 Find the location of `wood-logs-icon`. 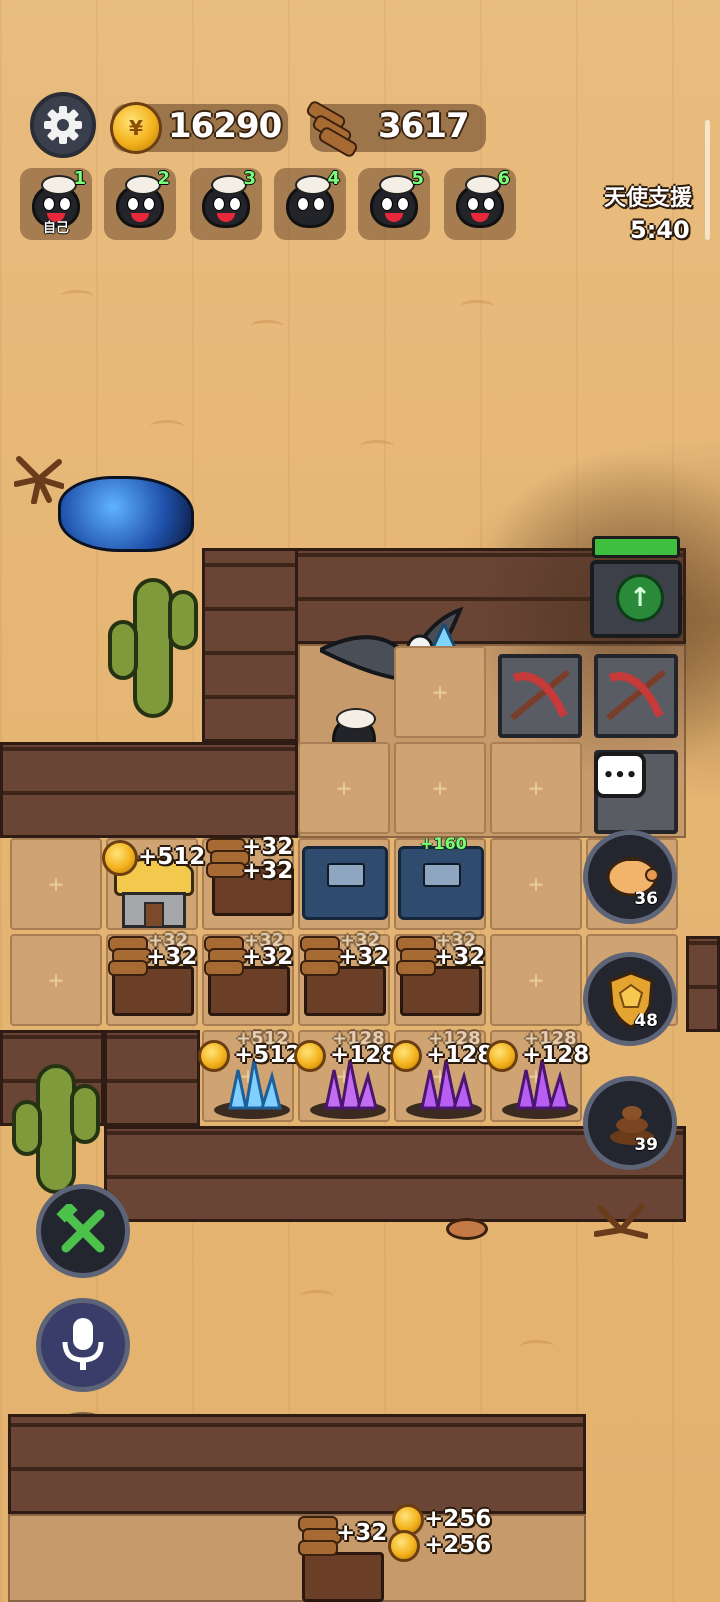

wood-logs-icon is located at coordinates (332, 129).